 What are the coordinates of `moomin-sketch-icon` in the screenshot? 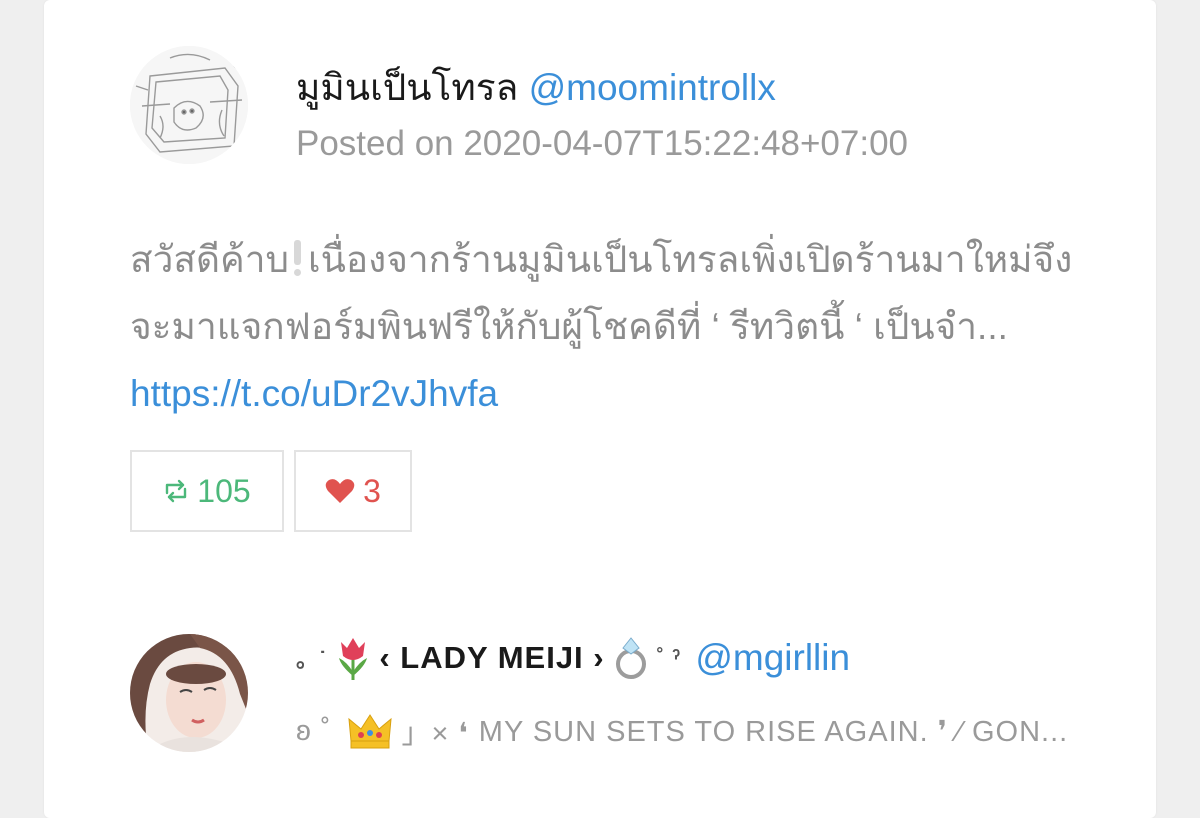 It's located at (189, 105).